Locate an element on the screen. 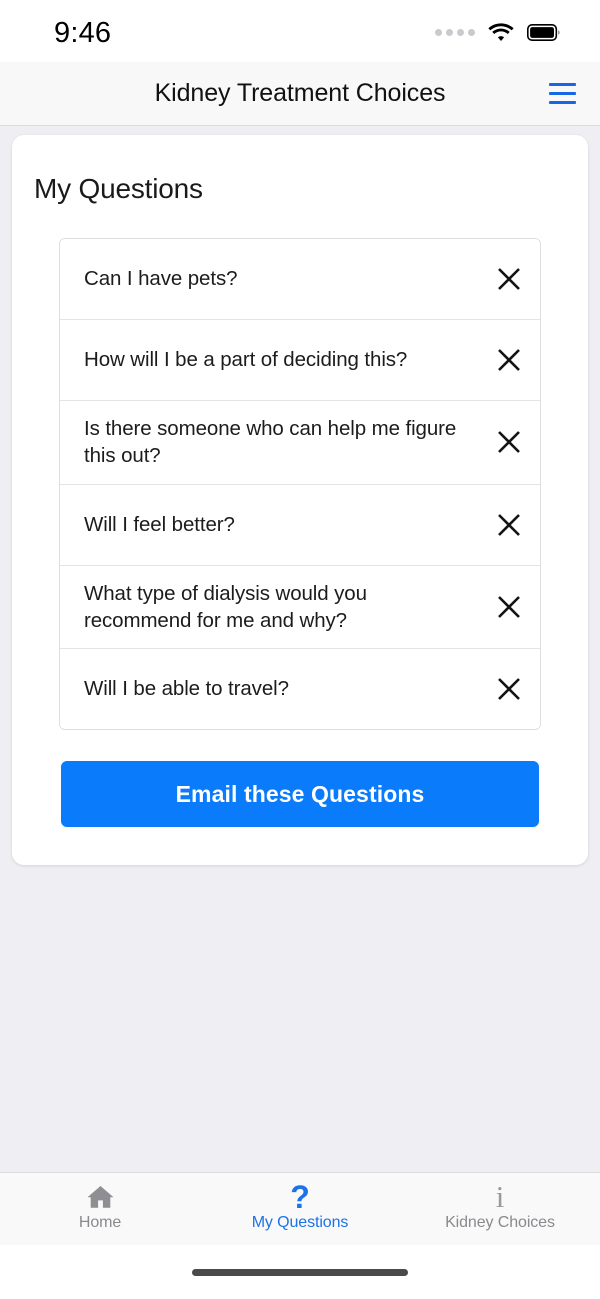  bottom-tab-bar: Home ? My Questions i Kidney Choices is located at coordinates (300, 1208).